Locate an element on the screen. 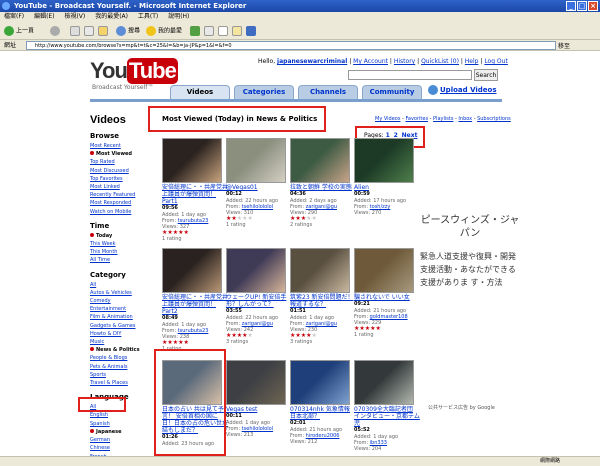 The width and height of the screenshot is (600, 466). video-title-link: 筑紫23 新安倍問題だ！報道するな？ is located at coordinates (323, 301).